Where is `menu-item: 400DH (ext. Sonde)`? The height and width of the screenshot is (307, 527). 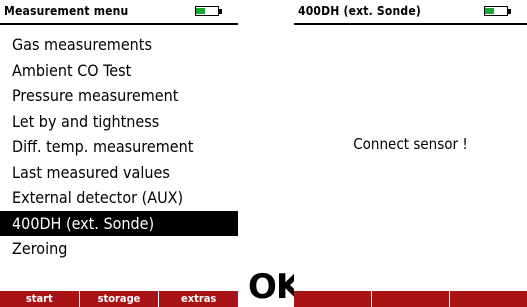 menu-item: 400DH (ext. Sonde) is located at coordinates (119, 223).